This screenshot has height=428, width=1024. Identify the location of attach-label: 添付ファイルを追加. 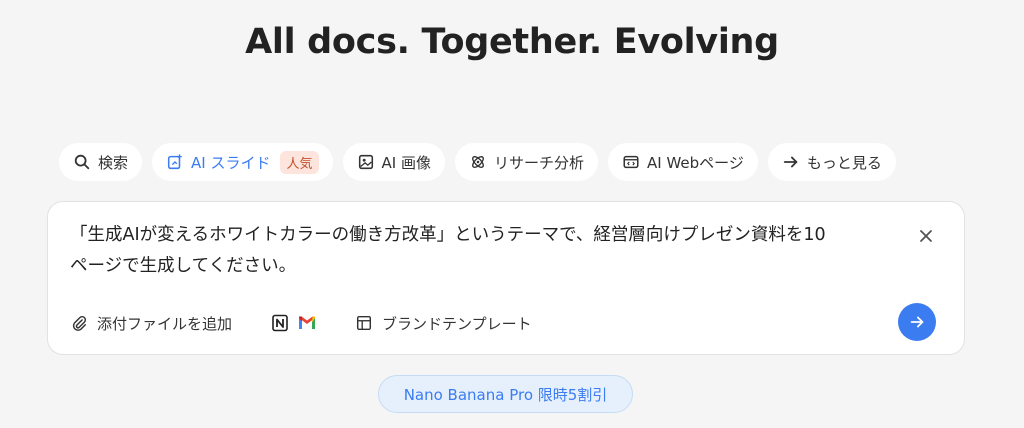
(165, 323).